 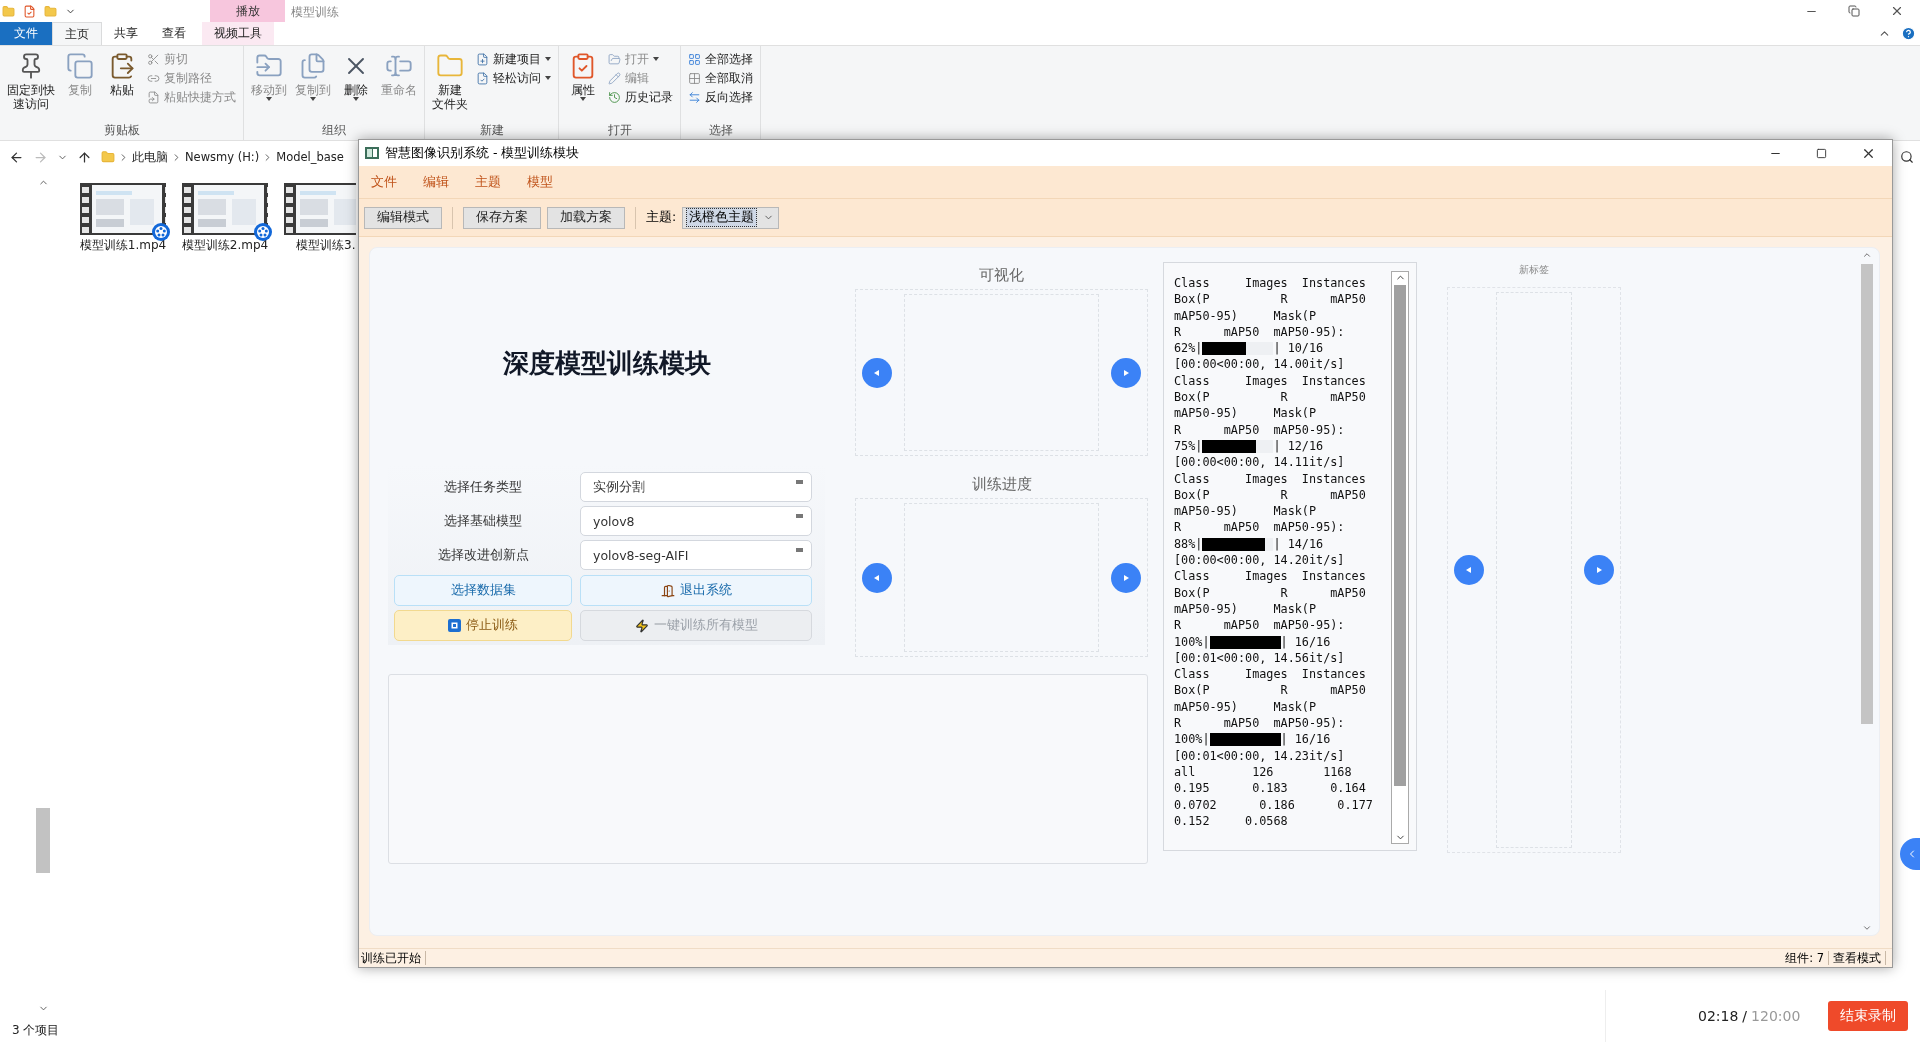 I want to click on ribbon-tab: 共享, so click(x=126, y=33).